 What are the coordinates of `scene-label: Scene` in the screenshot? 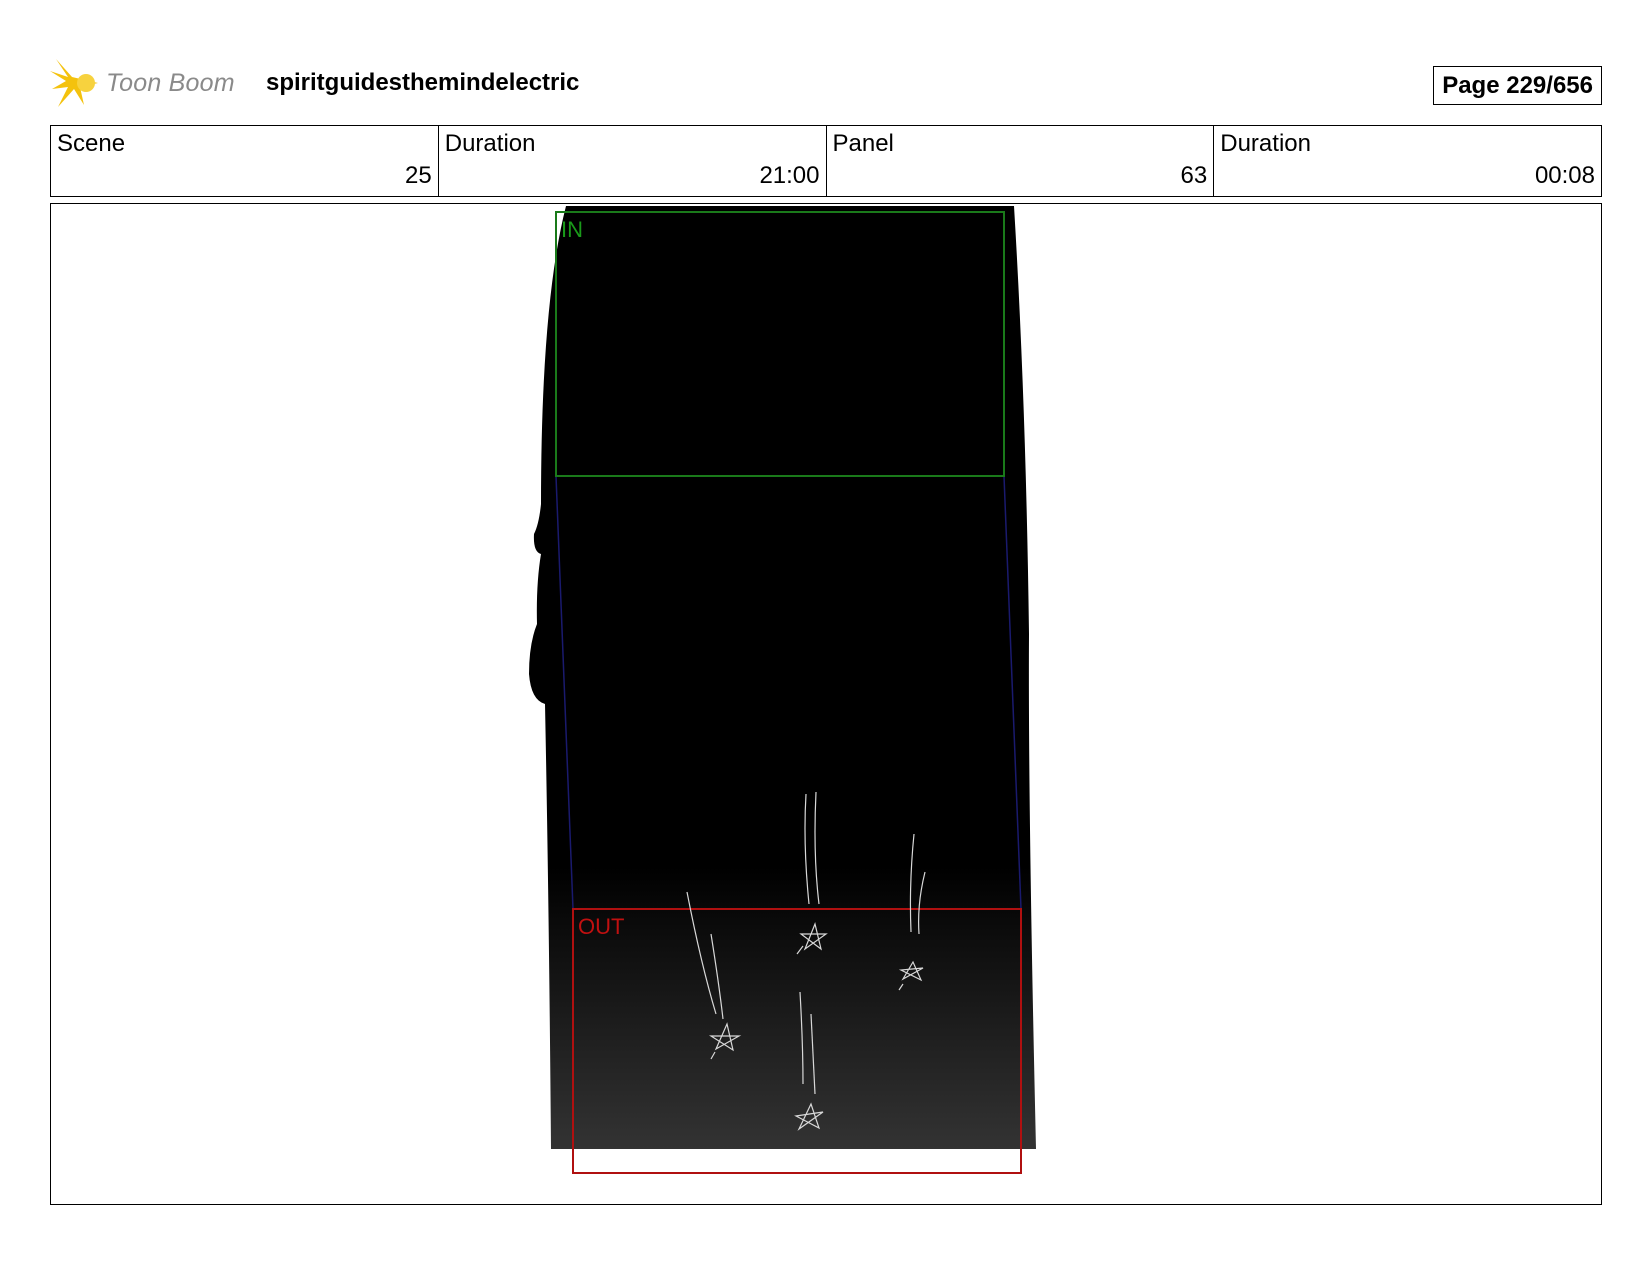 It's located at (91, 143).